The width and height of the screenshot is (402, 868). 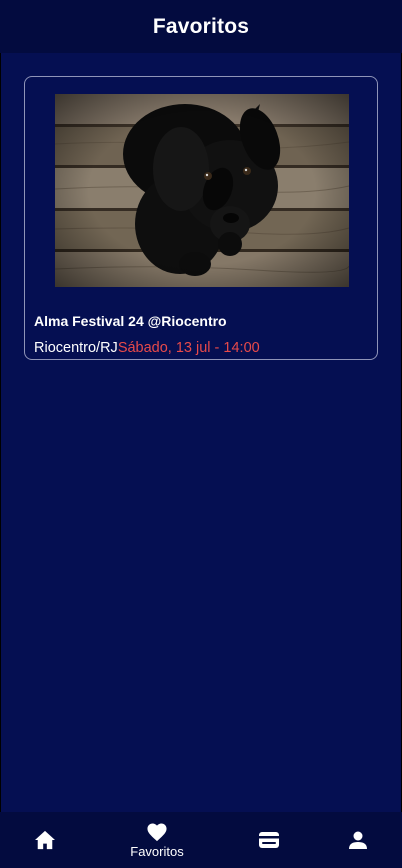 I want to click on heart-icon, so click(x=157, y=832).